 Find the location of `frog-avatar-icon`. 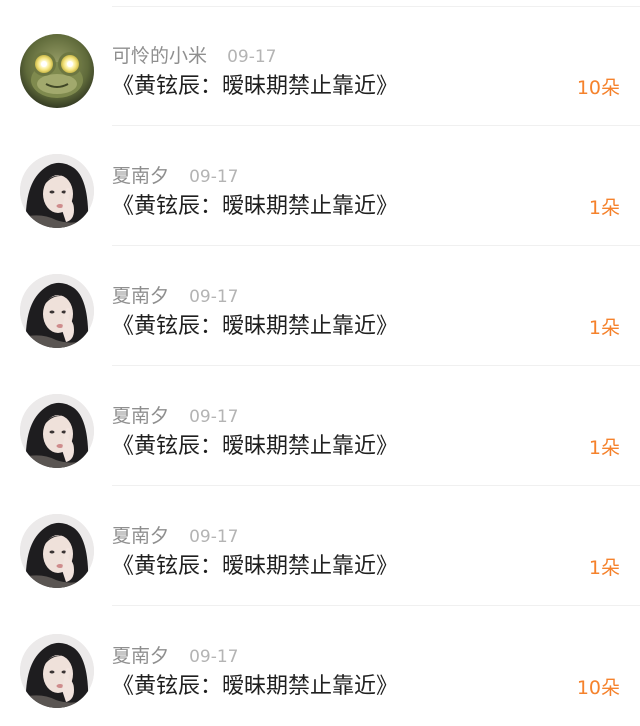

frog-avatar-icon is located at coordinates (57, 71).